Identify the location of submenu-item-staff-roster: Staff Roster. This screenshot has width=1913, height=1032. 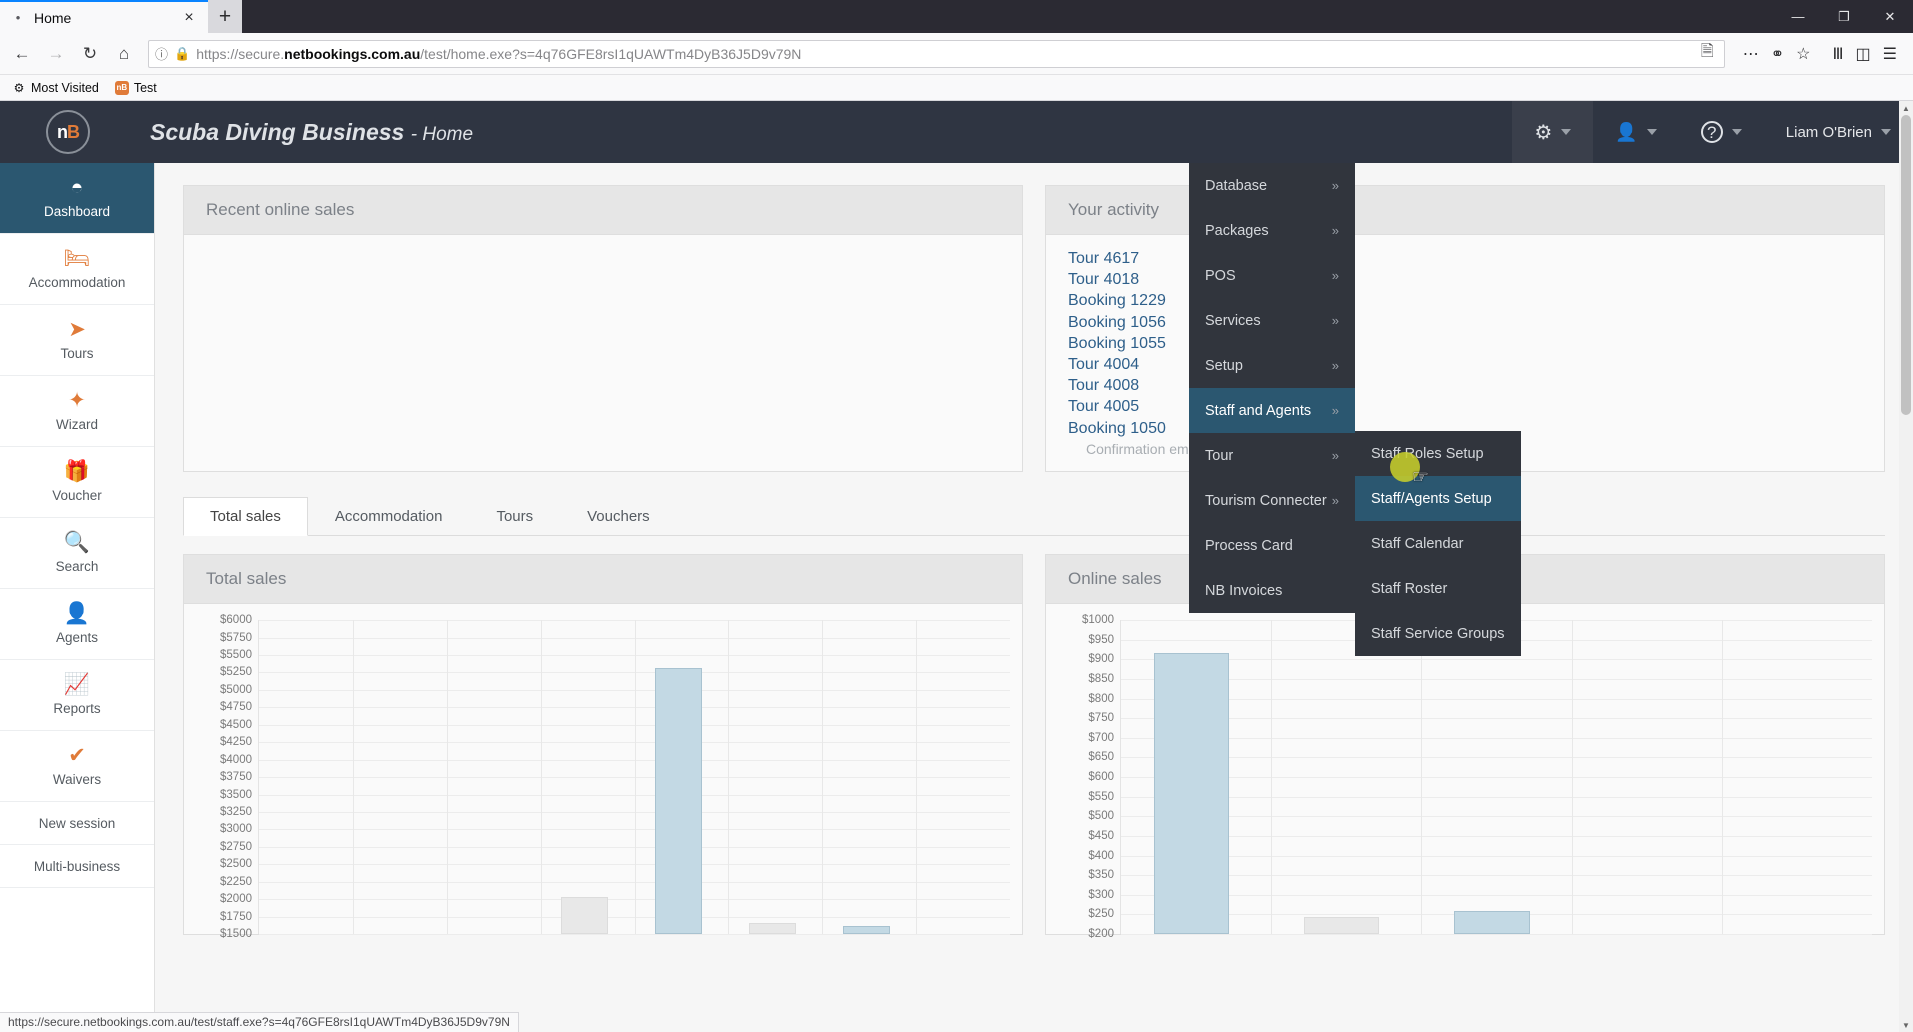
(1438, 588).